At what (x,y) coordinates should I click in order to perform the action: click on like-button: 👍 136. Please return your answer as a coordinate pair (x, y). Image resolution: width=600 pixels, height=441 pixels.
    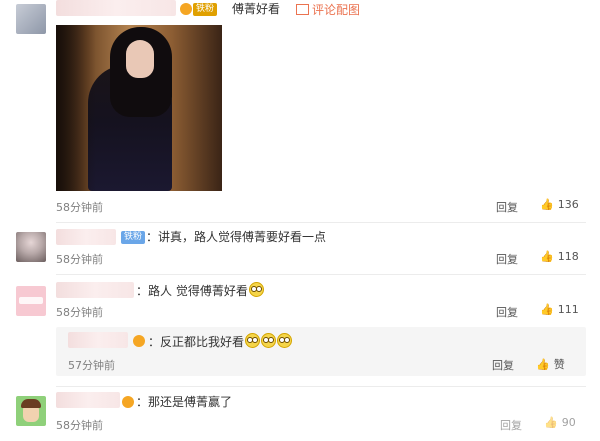
    Looking at the image, I should click on (559, 204).